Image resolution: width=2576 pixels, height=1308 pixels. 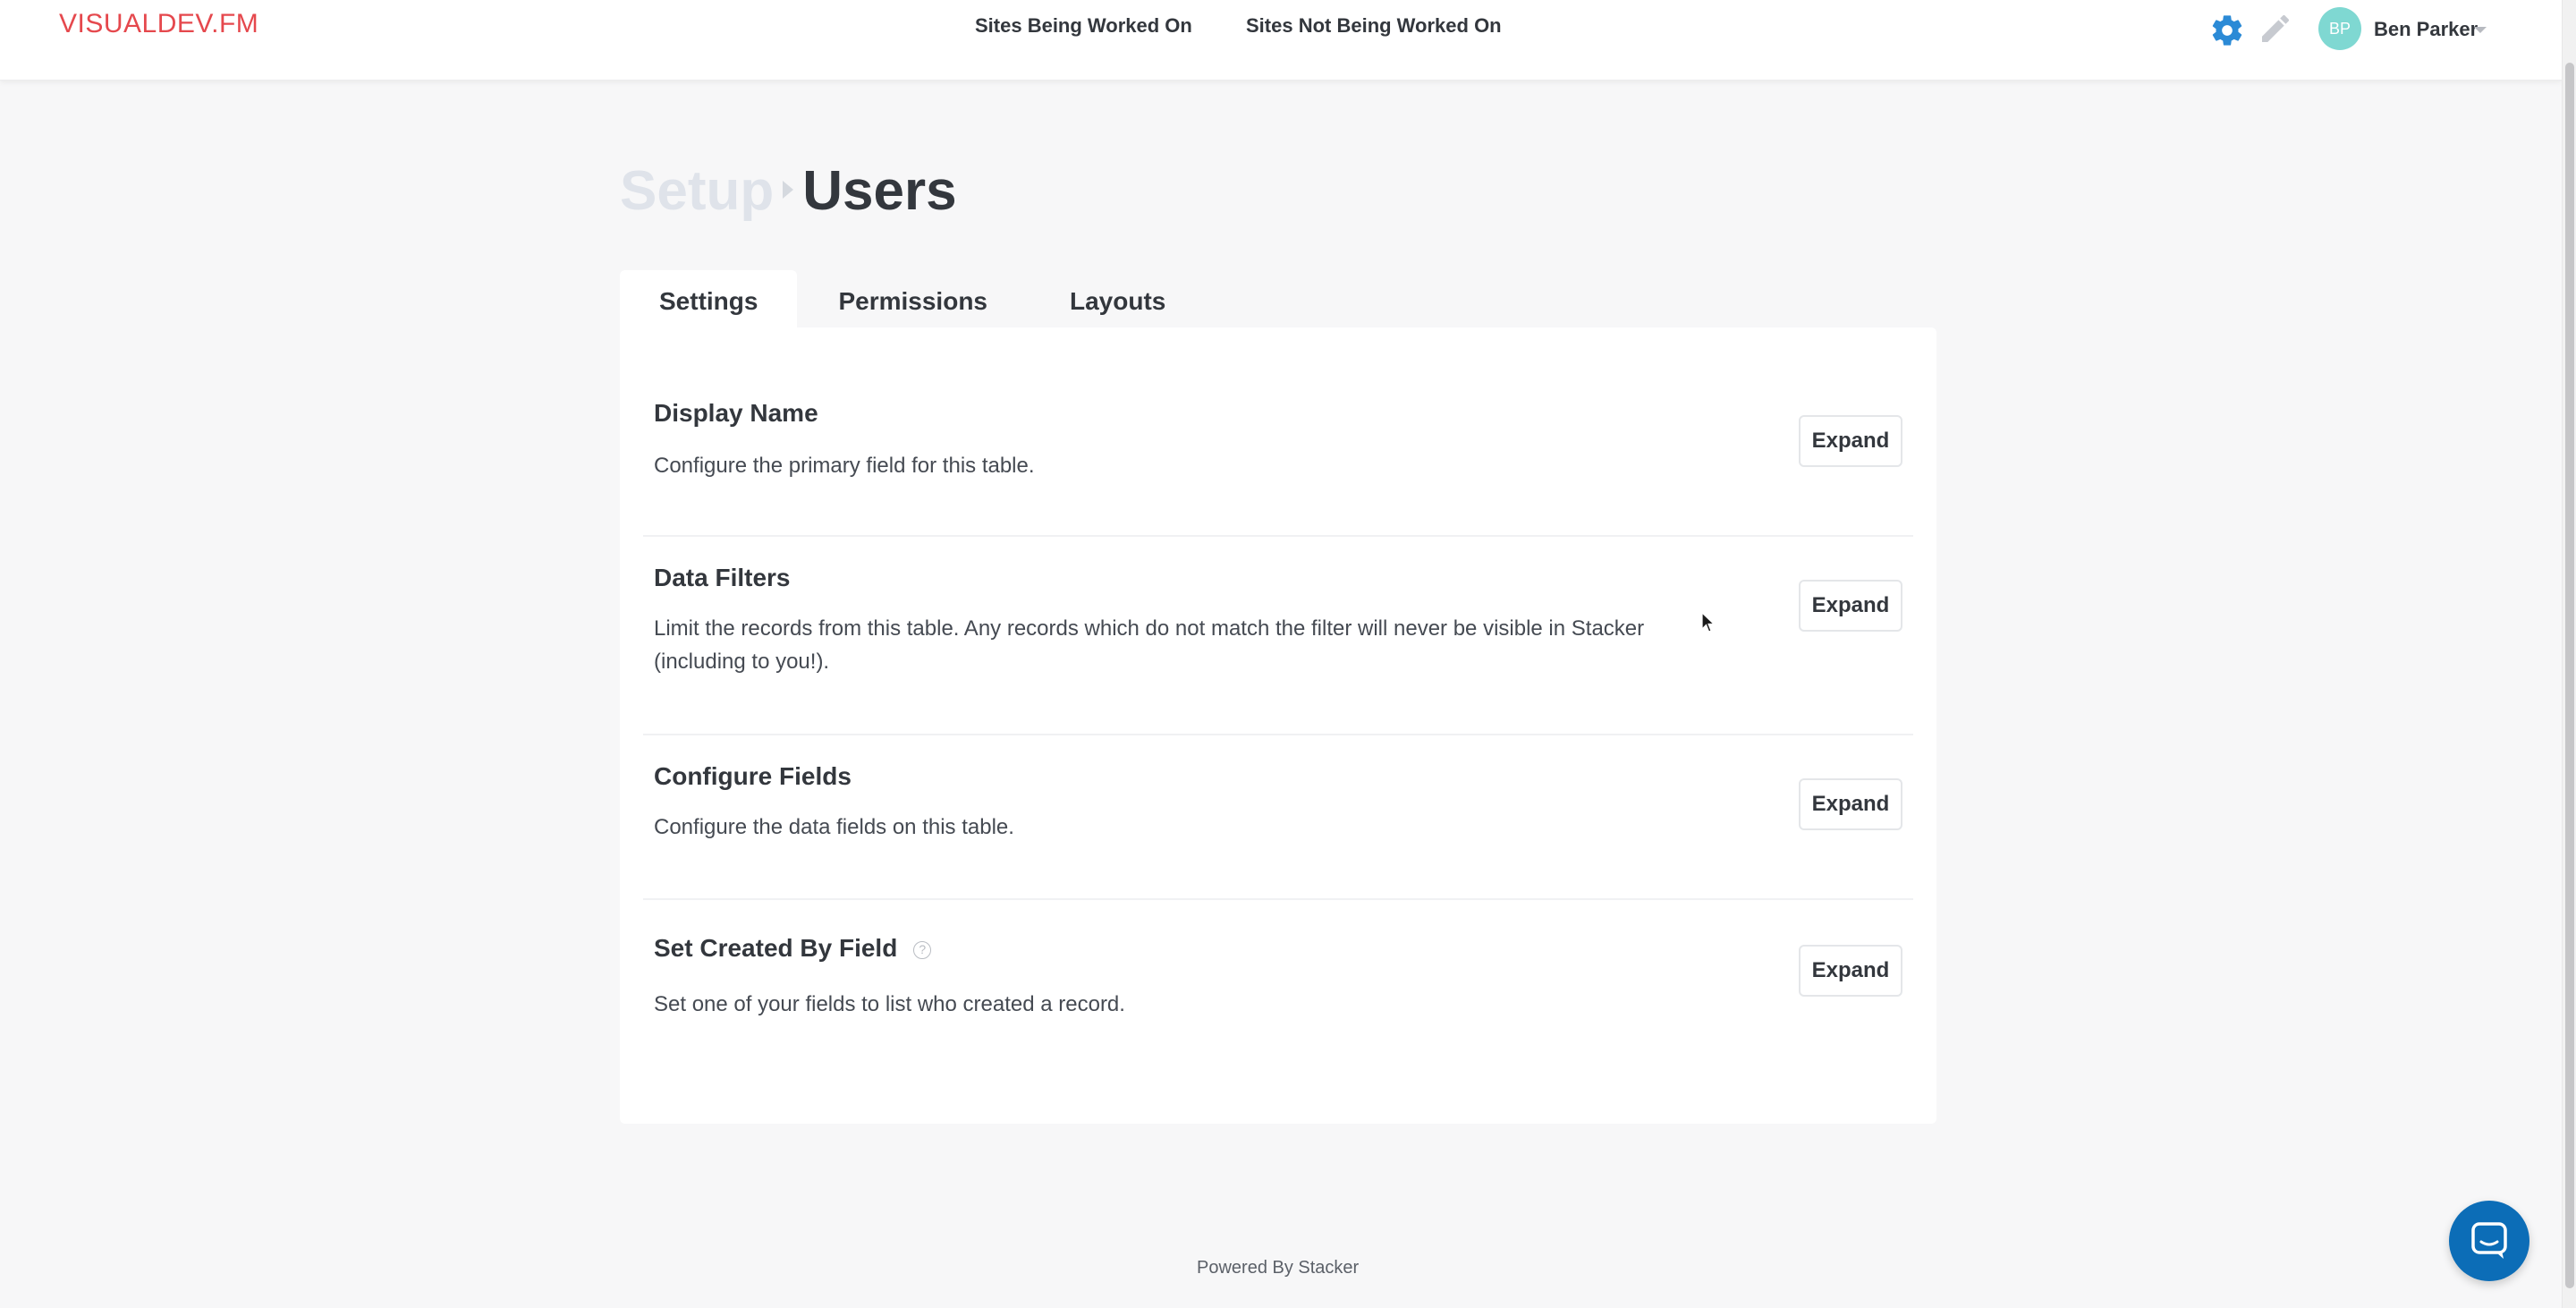 What do you see at coordinates (1708, 624) in the screenshot?
I see `mouse-cursor-icon` at bounding box center [1708, 624].